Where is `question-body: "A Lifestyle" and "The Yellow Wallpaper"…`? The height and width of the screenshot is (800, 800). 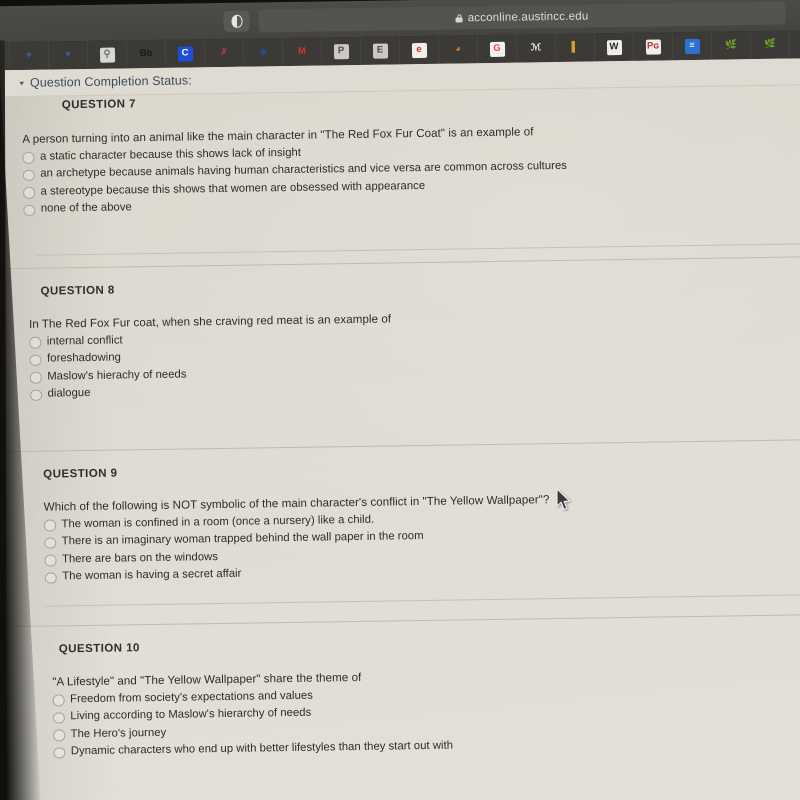 question-body: "A Lifestyle" and "The Yellow Wallpaper"… is located at coordinates (426, 711).